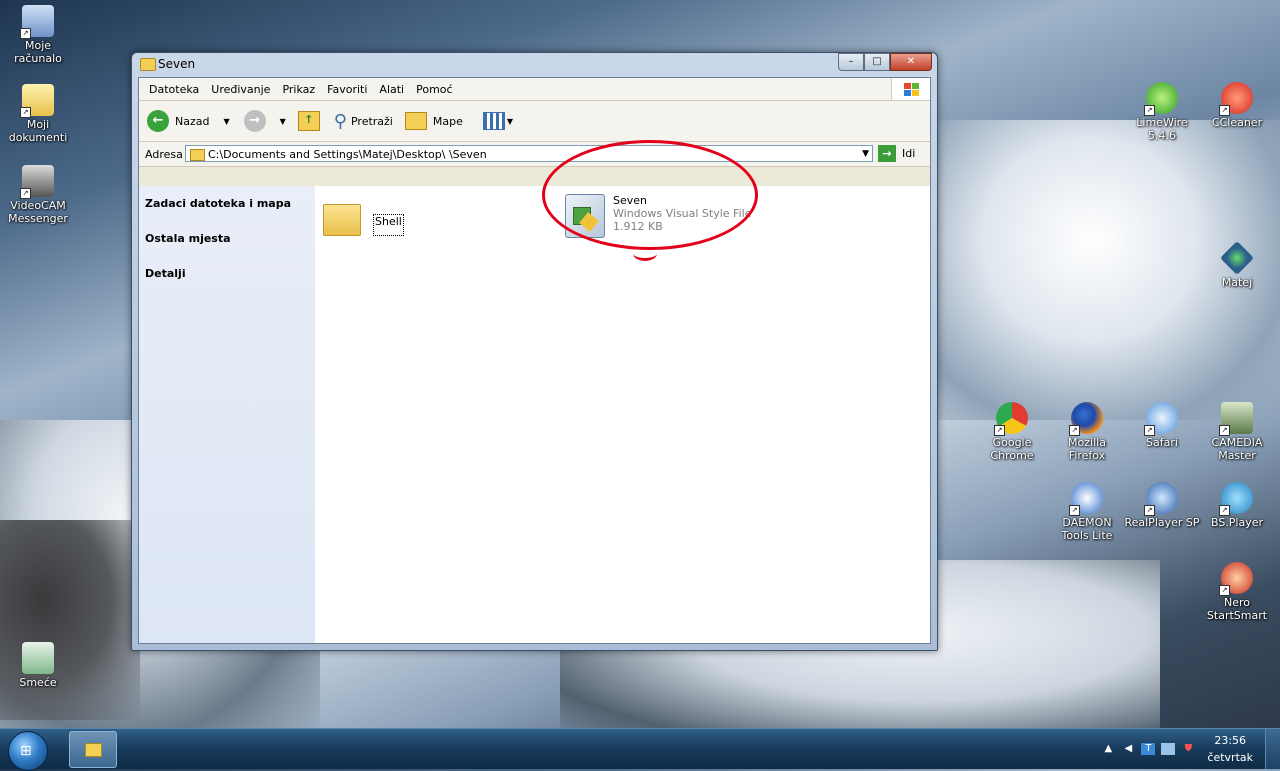 The width and height of the screenshot is (1280, 771). I want to click on network-icon, so click(1168, 749).